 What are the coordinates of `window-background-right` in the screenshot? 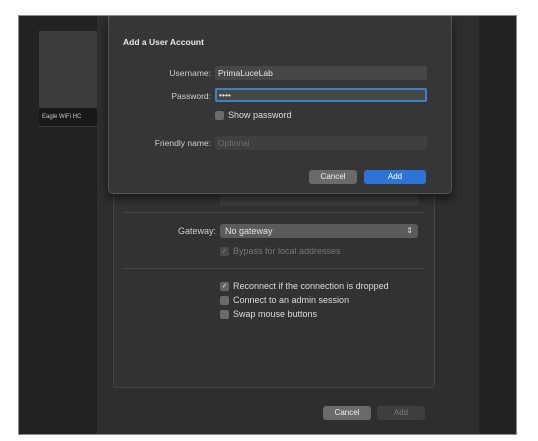 It's located at (497, 225).